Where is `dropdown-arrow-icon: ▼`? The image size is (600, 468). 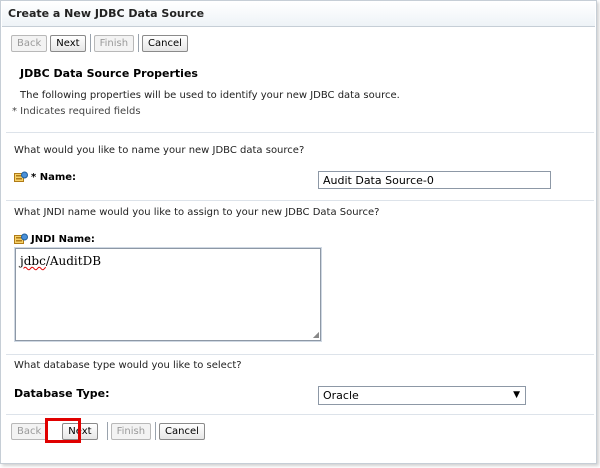 dropdown-arrow-icon: ▼ is located at coordinates (516, 395).